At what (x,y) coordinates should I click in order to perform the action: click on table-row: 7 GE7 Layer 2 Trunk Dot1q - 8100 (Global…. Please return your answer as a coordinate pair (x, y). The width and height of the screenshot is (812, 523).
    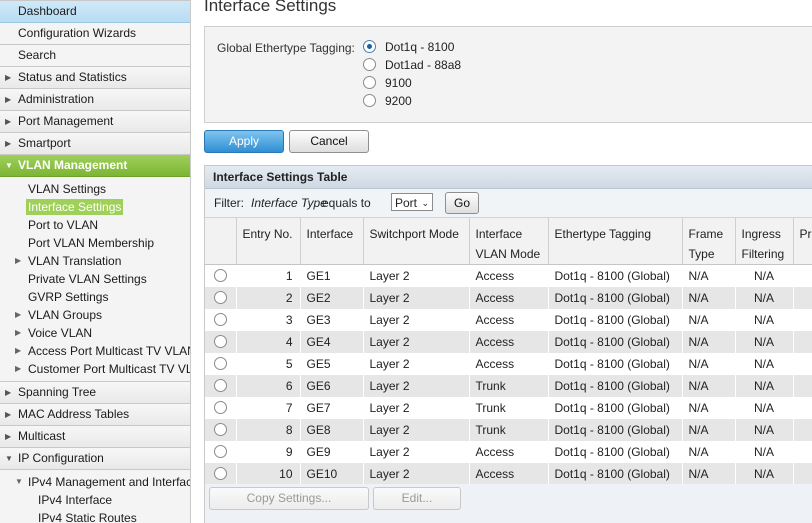
    Looking at the image, I should click on (508, 408).